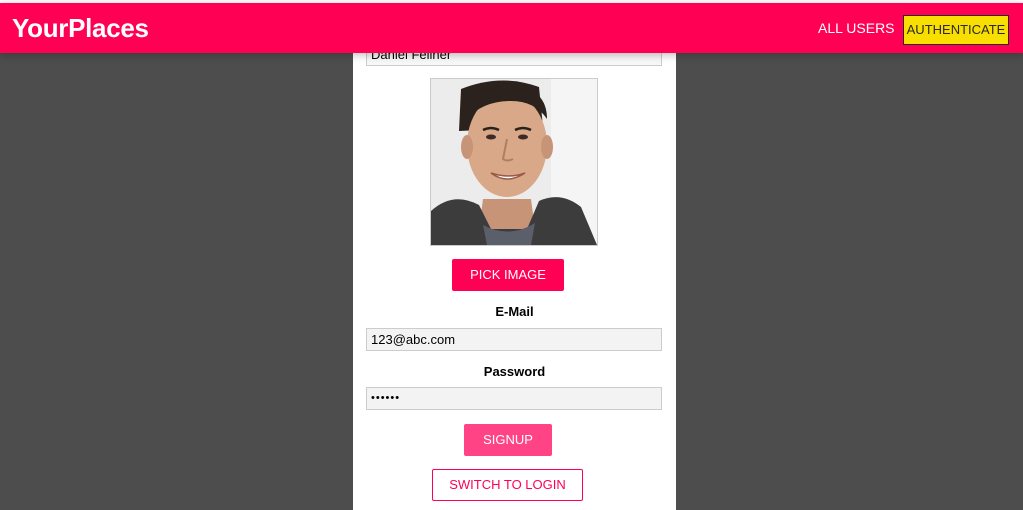 This screenshot has height=510, width=1023. Describe the element at coordinates (80, 28) in the screenshot. I see `brand-logo: YourPlaces` at that location.